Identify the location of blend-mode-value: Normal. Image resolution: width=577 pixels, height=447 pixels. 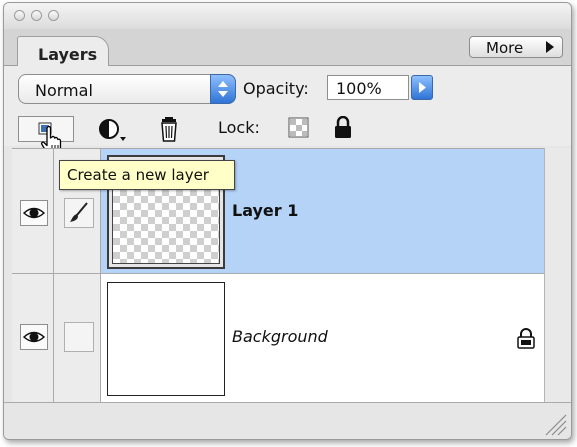
(64, 90).